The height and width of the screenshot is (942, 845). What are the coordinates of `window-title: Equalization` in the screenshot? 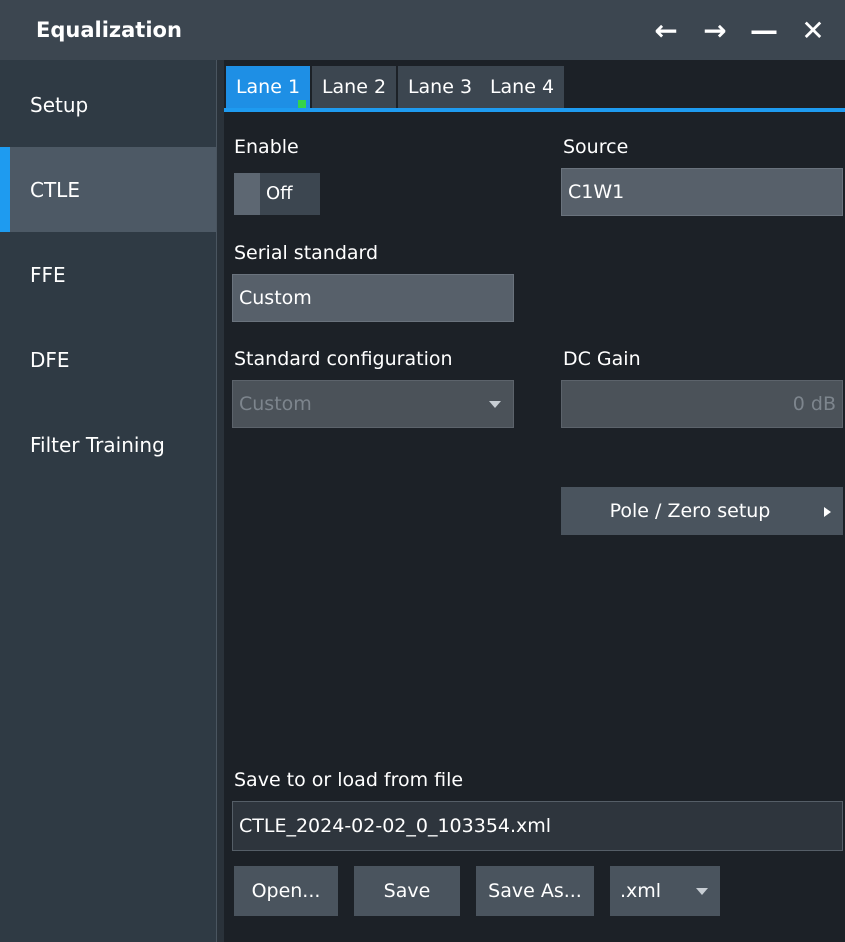 It's located at (109, 30).